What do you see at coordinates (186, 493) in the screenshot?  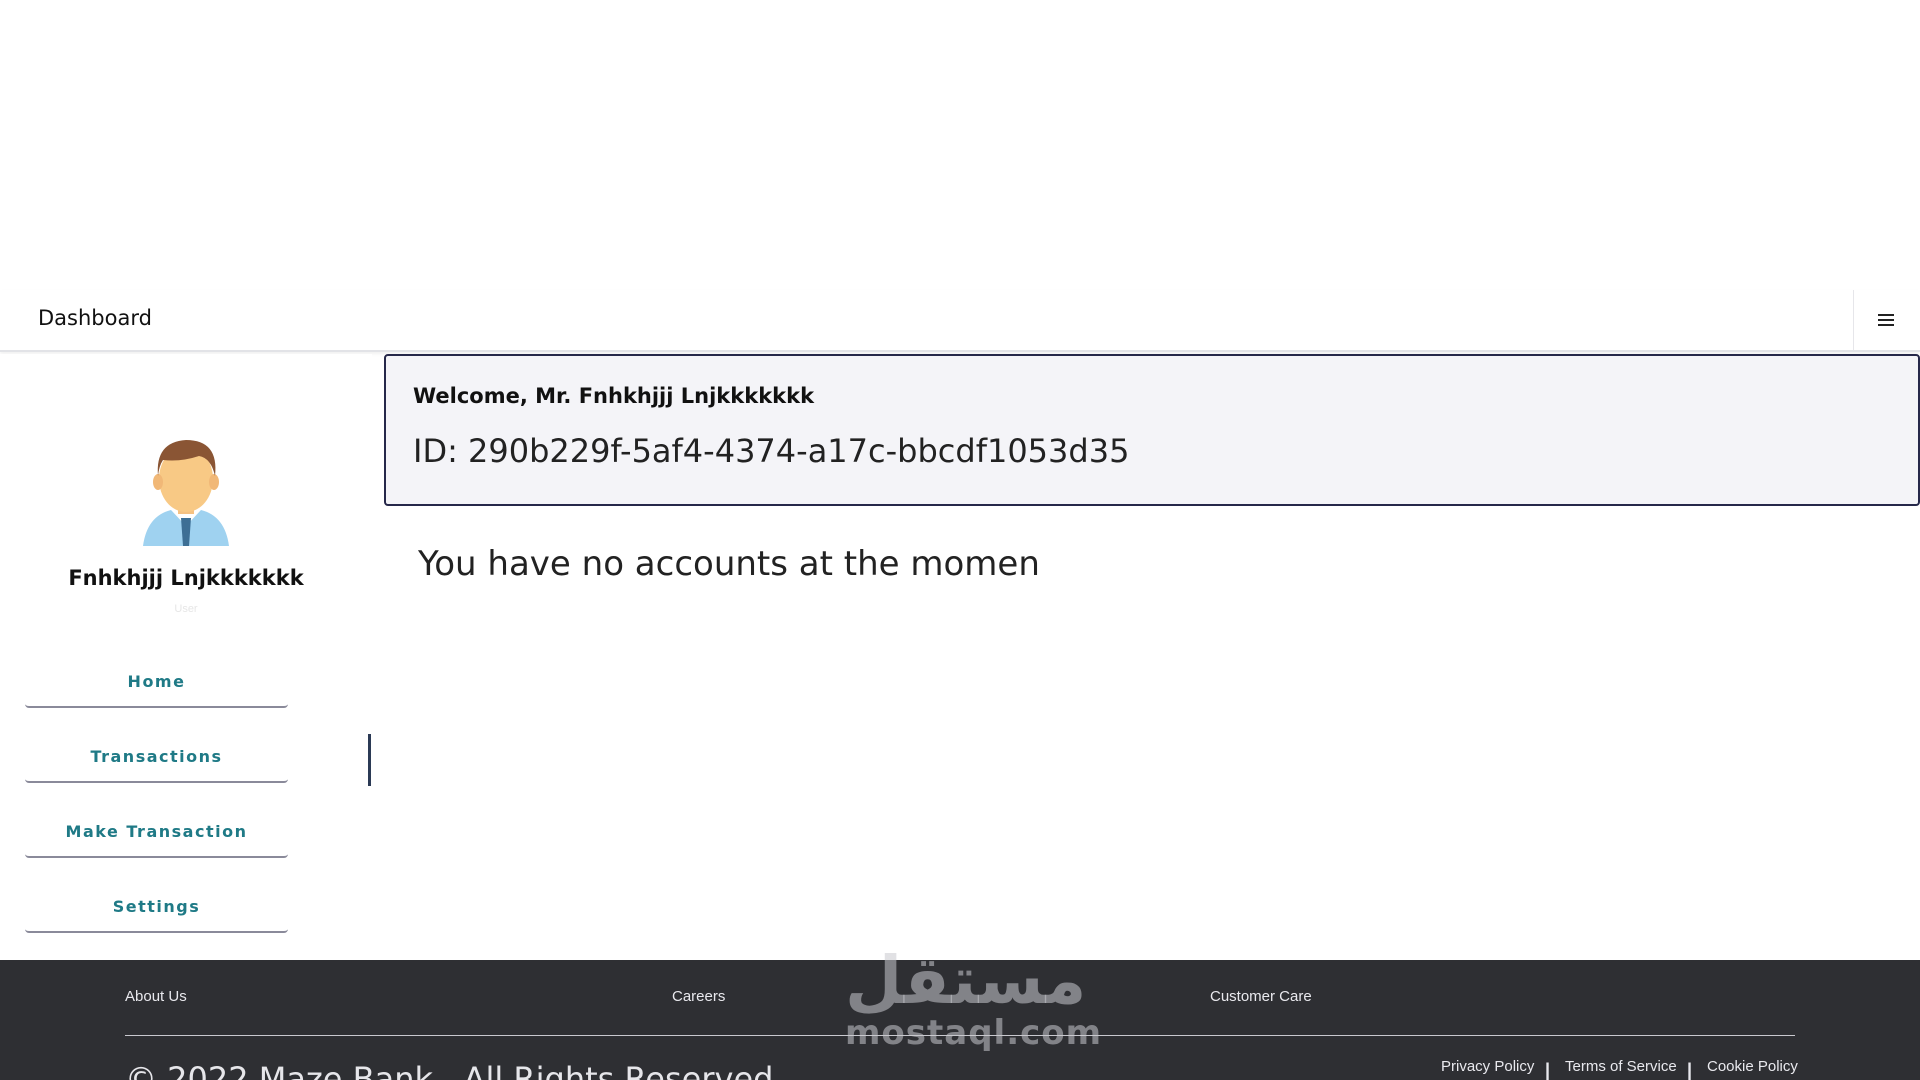 I see `user-avatar-icon` at bounding box center [186, 493].